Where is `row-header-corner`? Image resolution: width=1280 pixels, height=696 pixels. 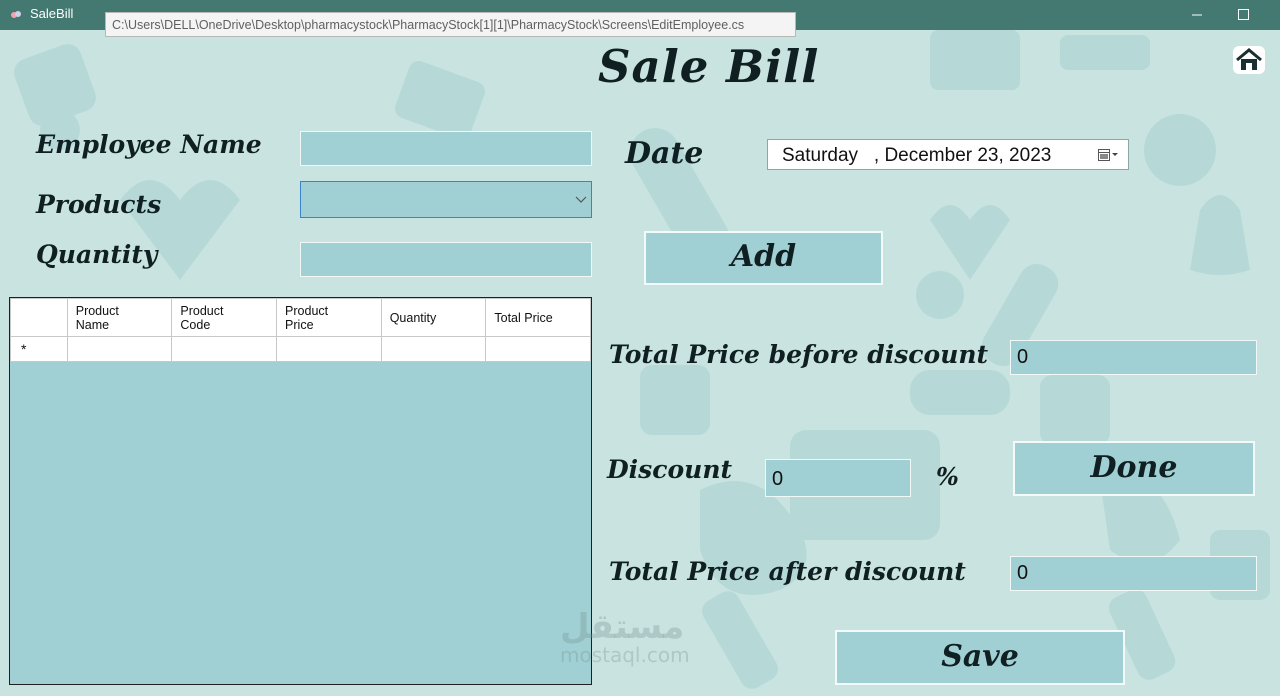 row-header-corner is located at coordinates (39, 317).